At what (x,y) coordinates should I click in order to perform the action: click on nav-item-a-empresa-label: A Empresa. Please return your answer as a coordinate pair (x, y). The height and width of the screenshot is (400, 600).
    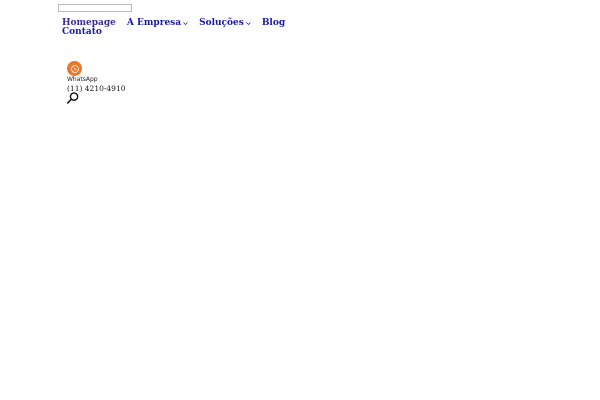
    Looking at the image, I should click on (154, 23).